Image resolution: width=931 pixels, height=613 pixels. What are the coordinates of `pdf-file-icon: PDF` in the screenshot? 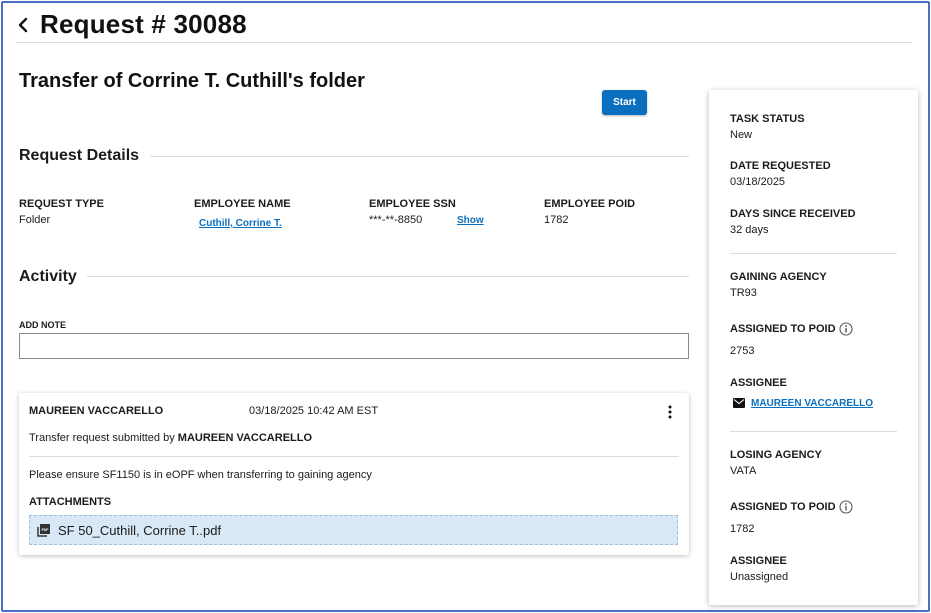 It's located at (43, 530).